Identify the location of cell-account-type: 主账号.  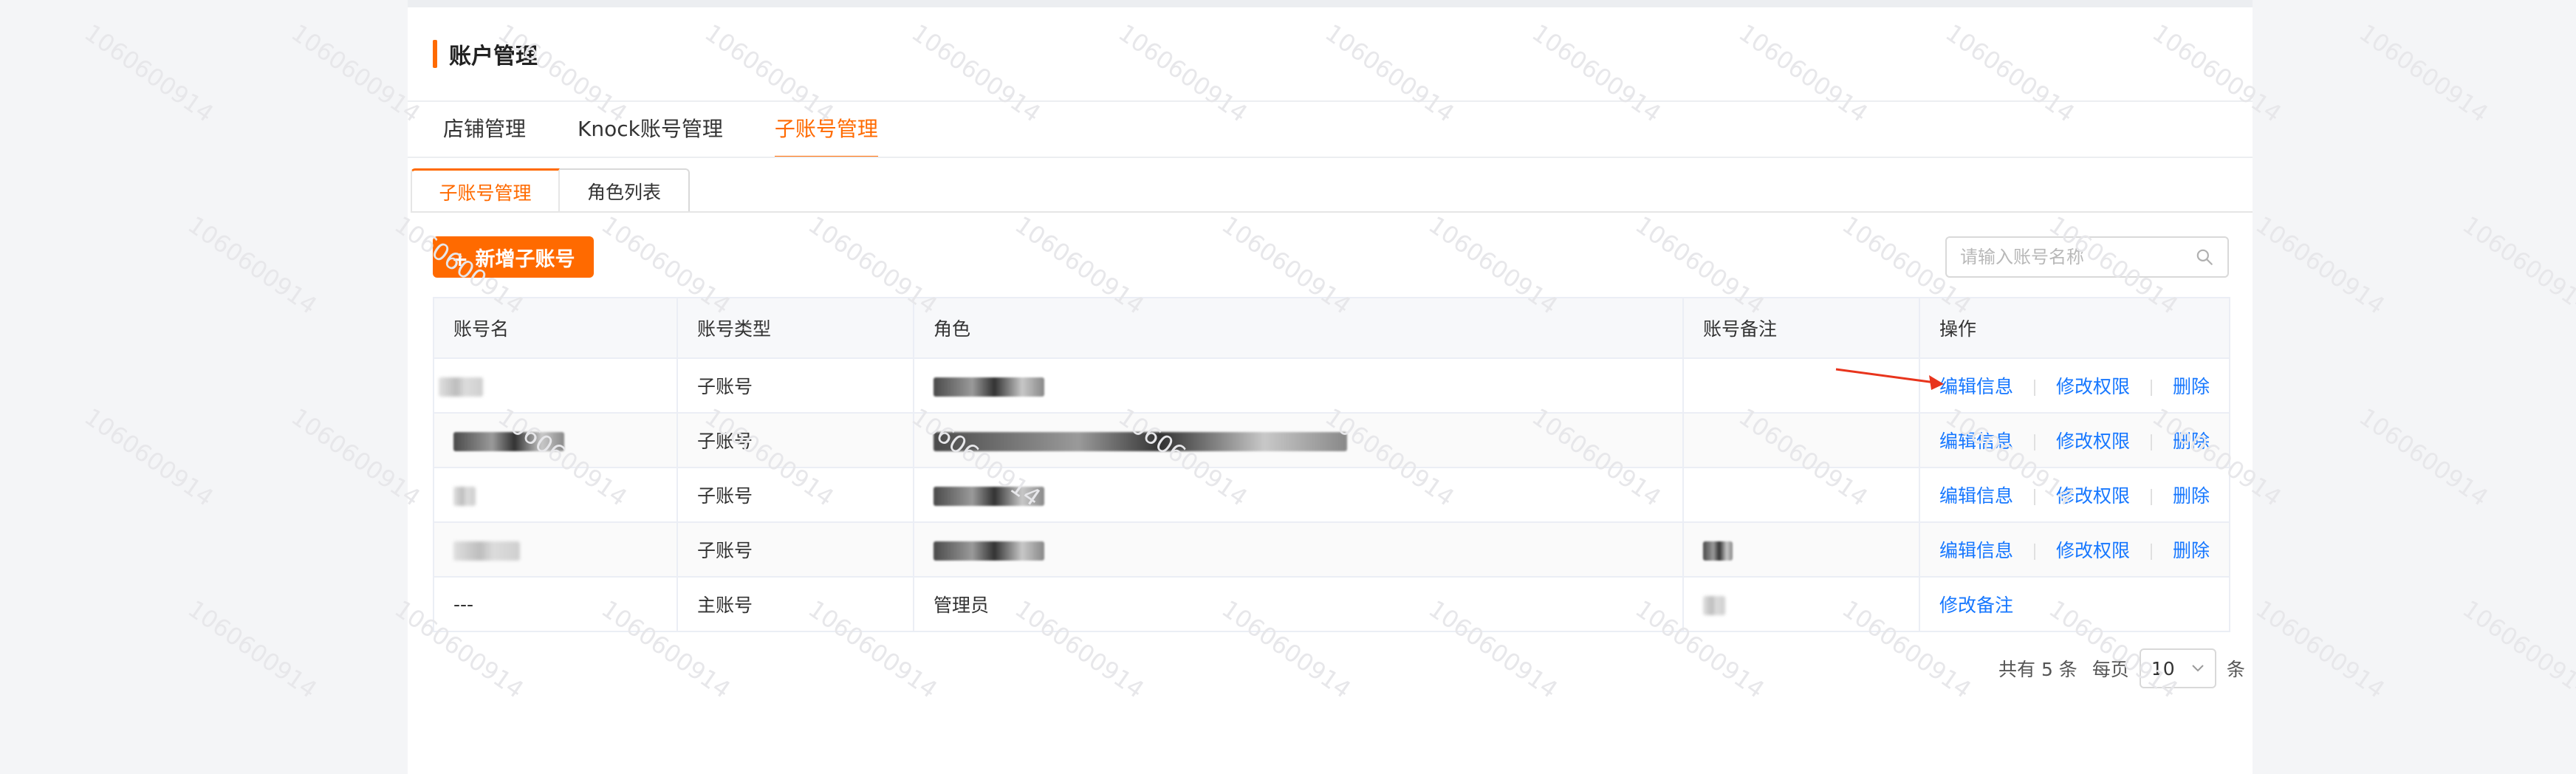
(795, 605).